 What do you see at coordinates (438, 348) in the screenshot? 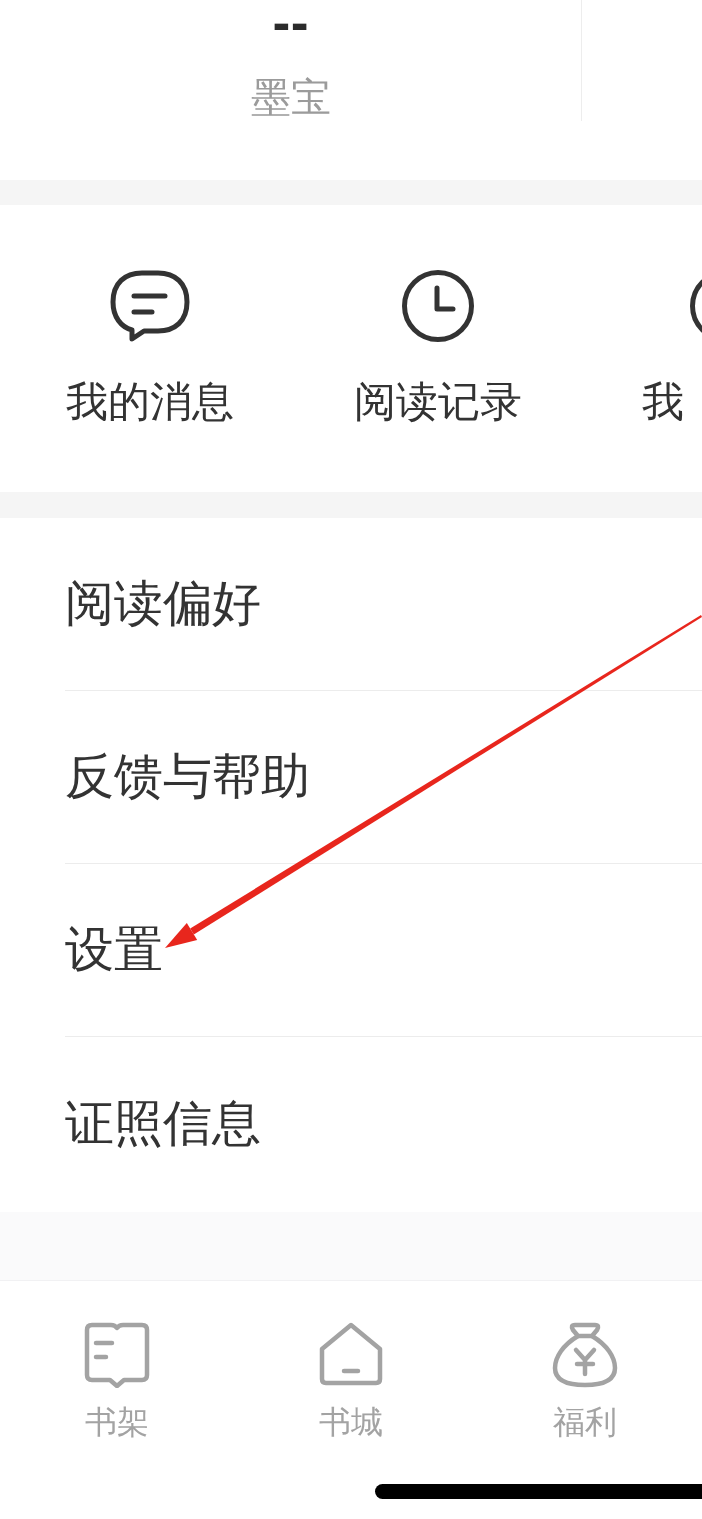
I see `shortcut-button: 阅读记录` at bounding box center [438, 348].